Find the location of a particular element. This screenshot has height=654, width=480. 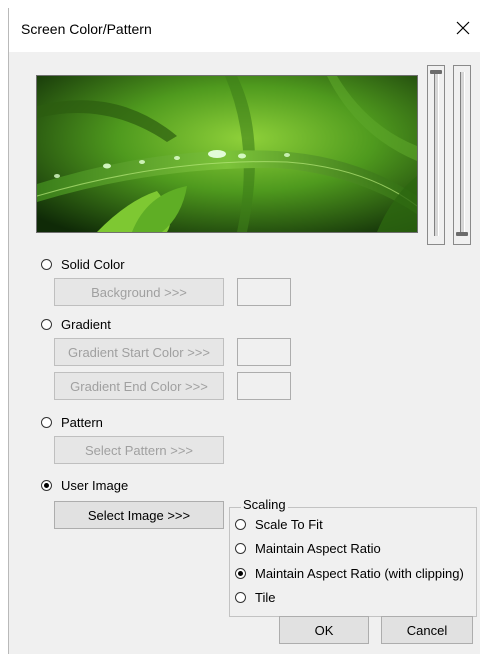

title-bar: Screen Color/Pattern is located at coordinates (244, 30).